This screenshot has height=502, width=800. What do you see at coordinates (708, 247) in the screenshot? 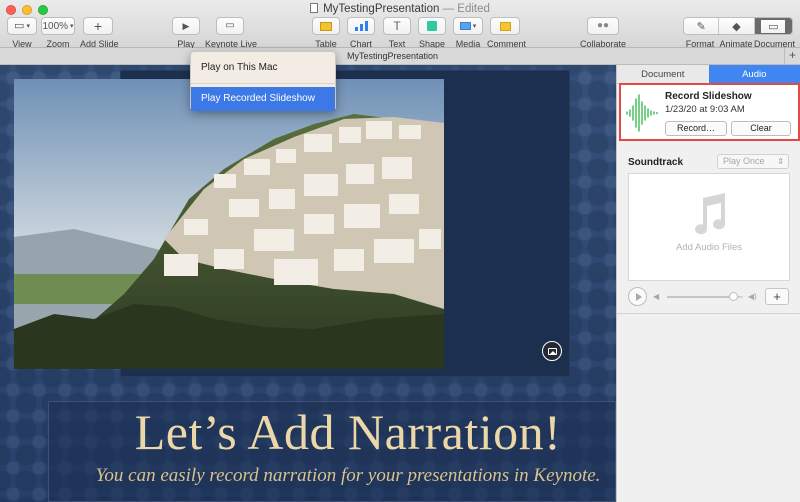
I see `add-audio-files-hint: Add Audio Files` at bounding box center [708, 247].